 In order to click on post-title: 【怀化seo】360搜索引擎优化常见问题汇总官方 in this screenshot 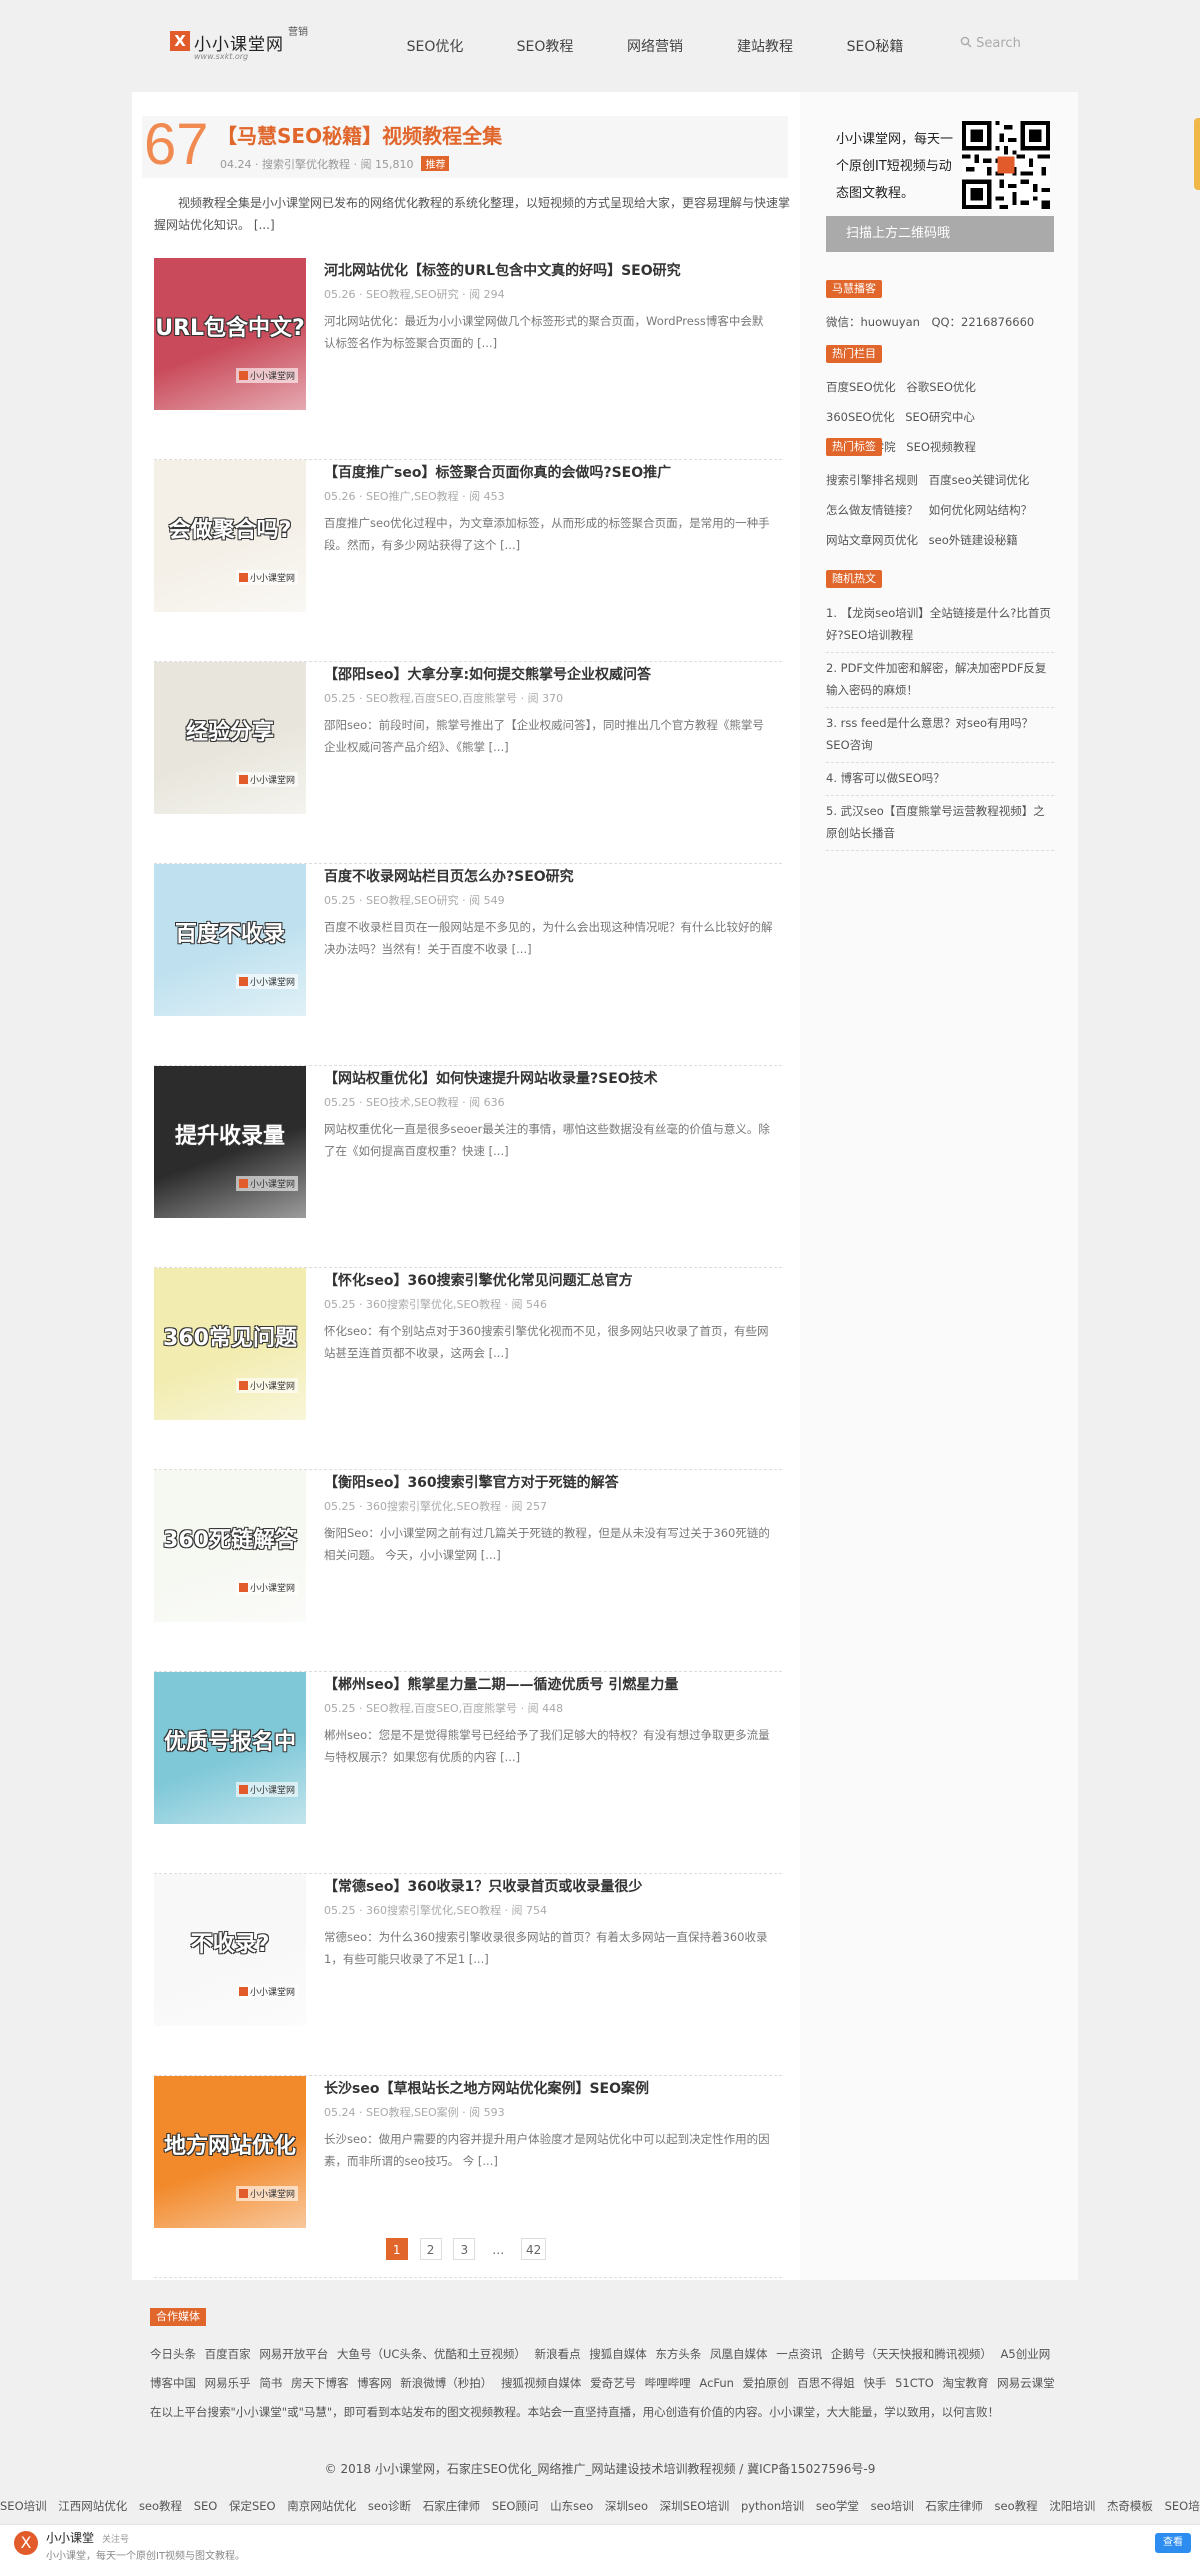, I will do `click(478, 1280)`.